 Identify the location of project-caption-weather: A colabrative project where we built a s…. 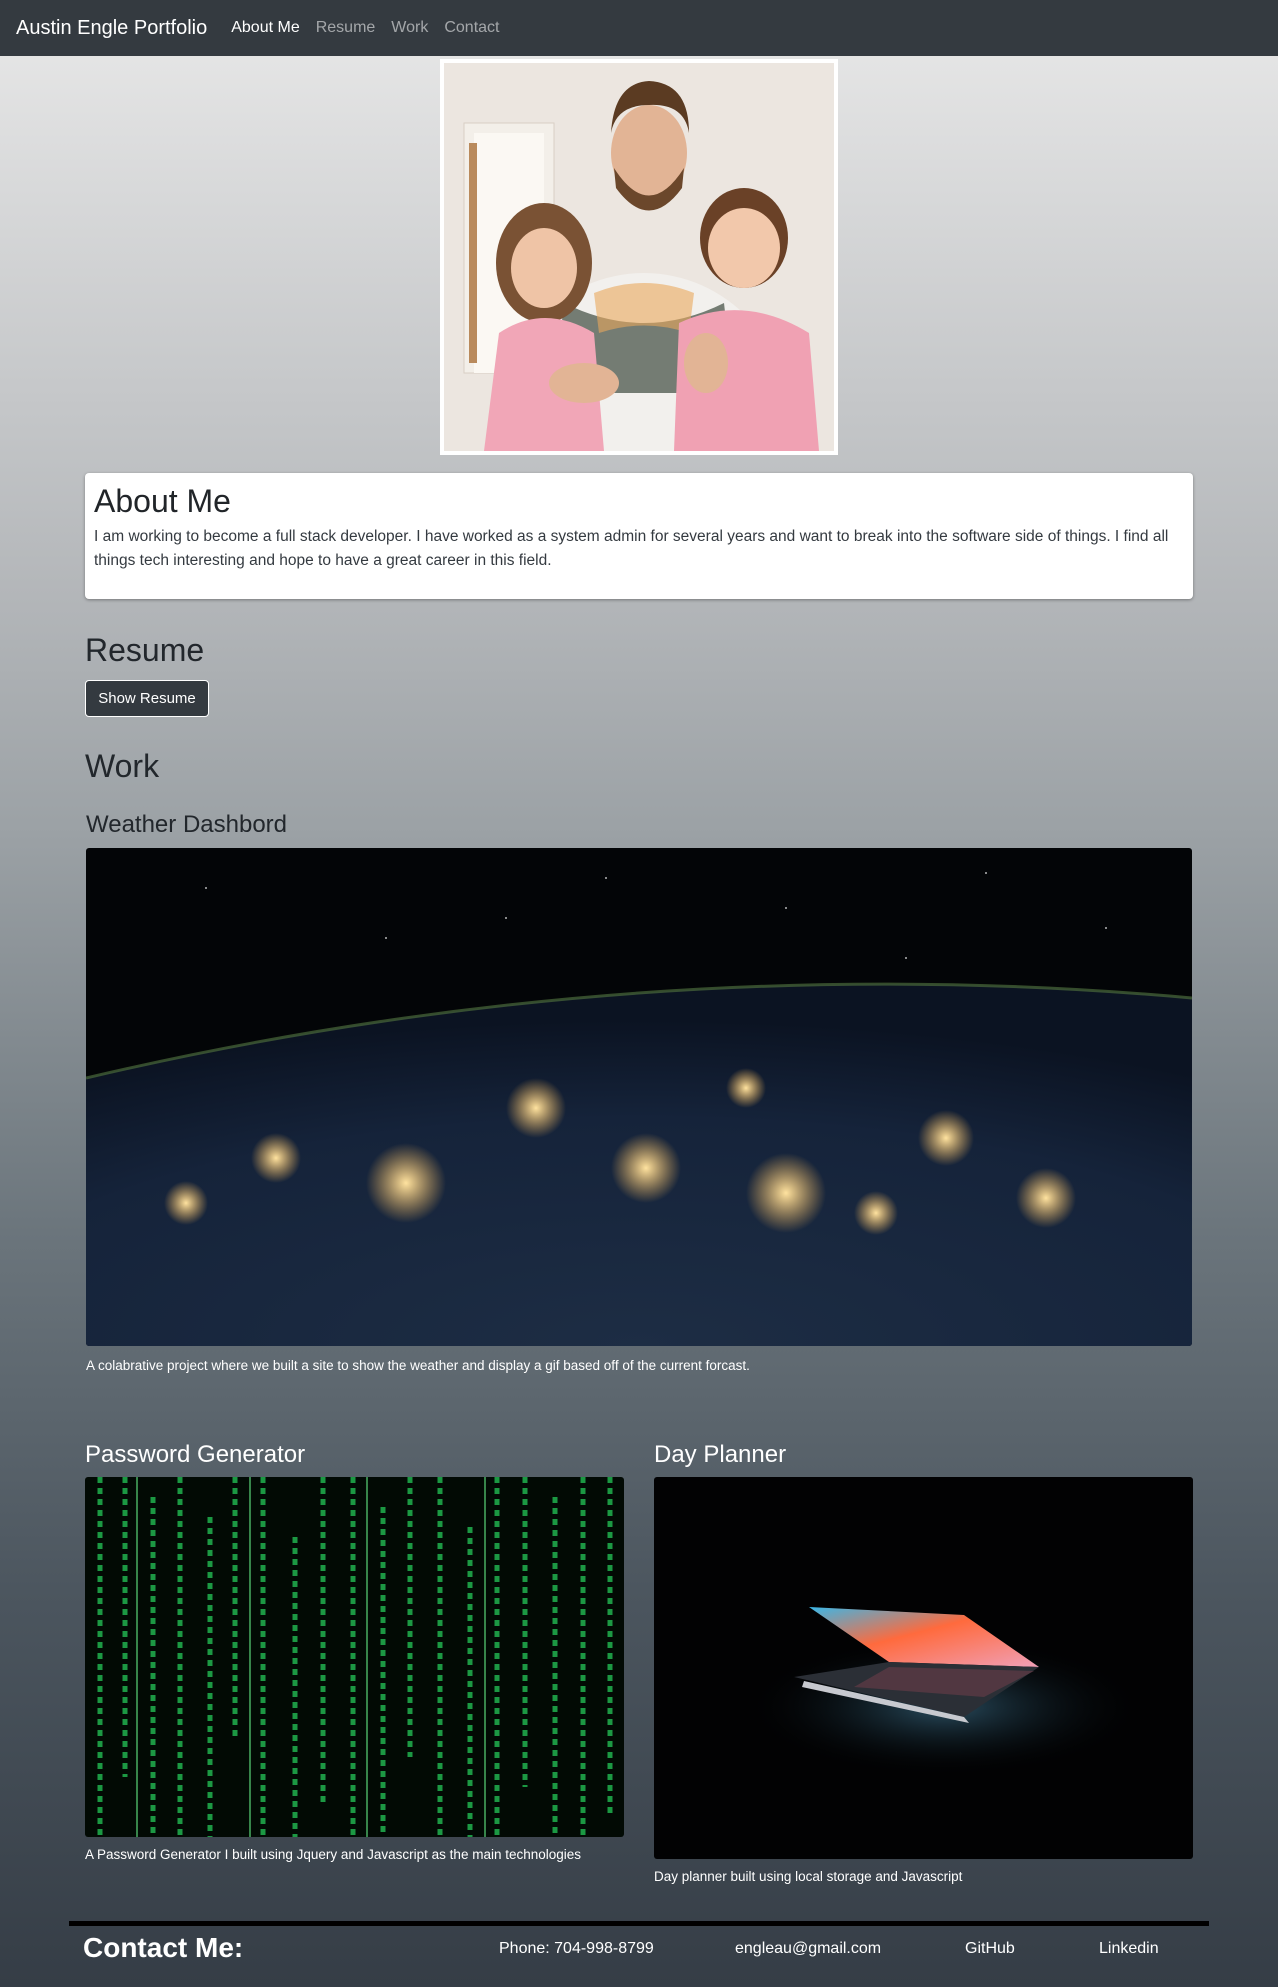
(418, 1365).